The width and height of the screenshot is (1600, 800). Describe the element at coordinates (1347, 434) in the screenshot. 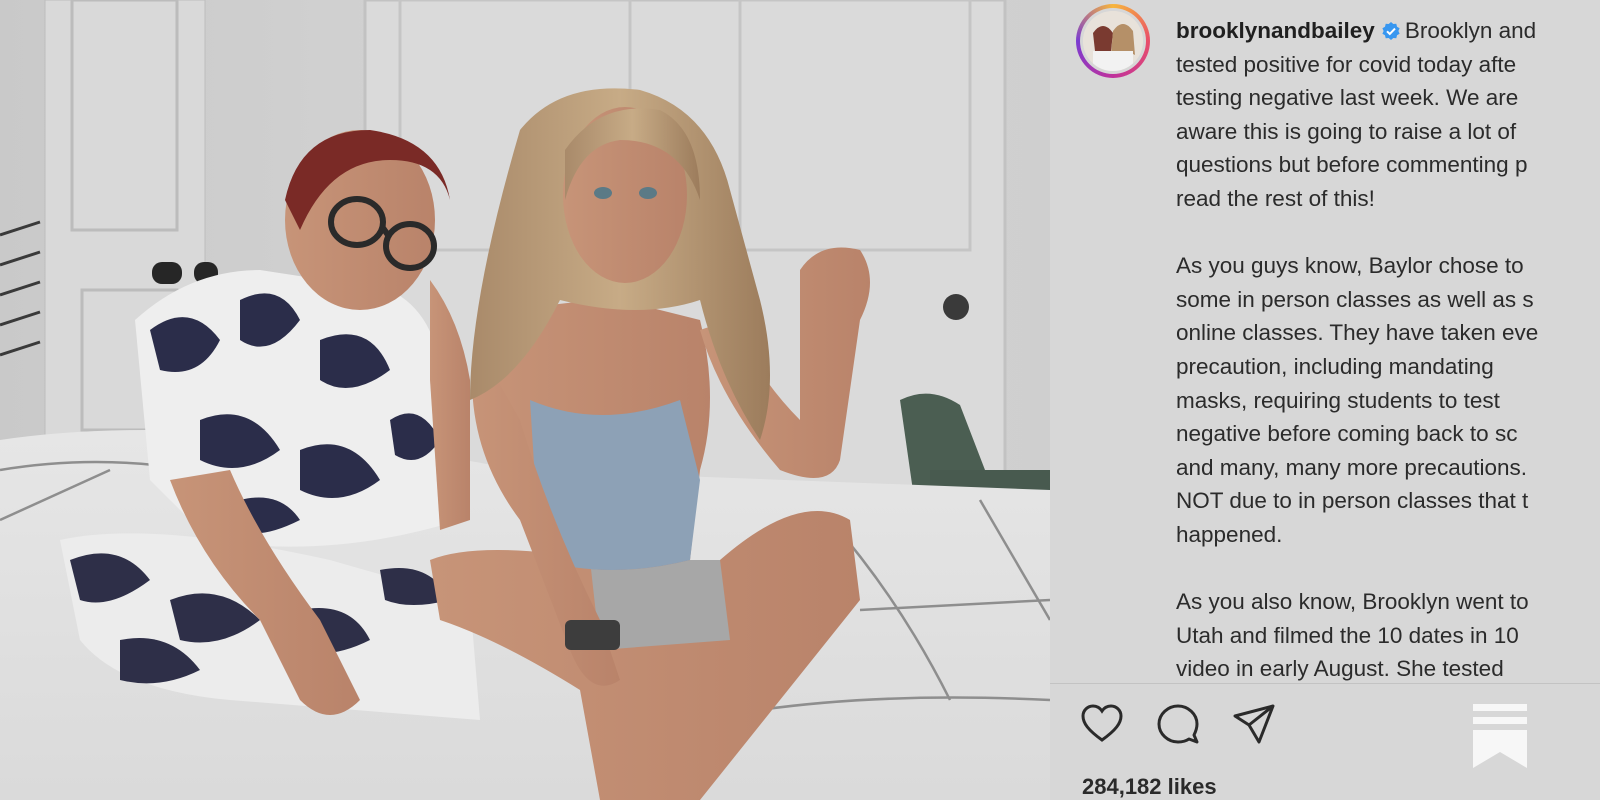

I see `caption-line: negative before coming back to sc` at that location.